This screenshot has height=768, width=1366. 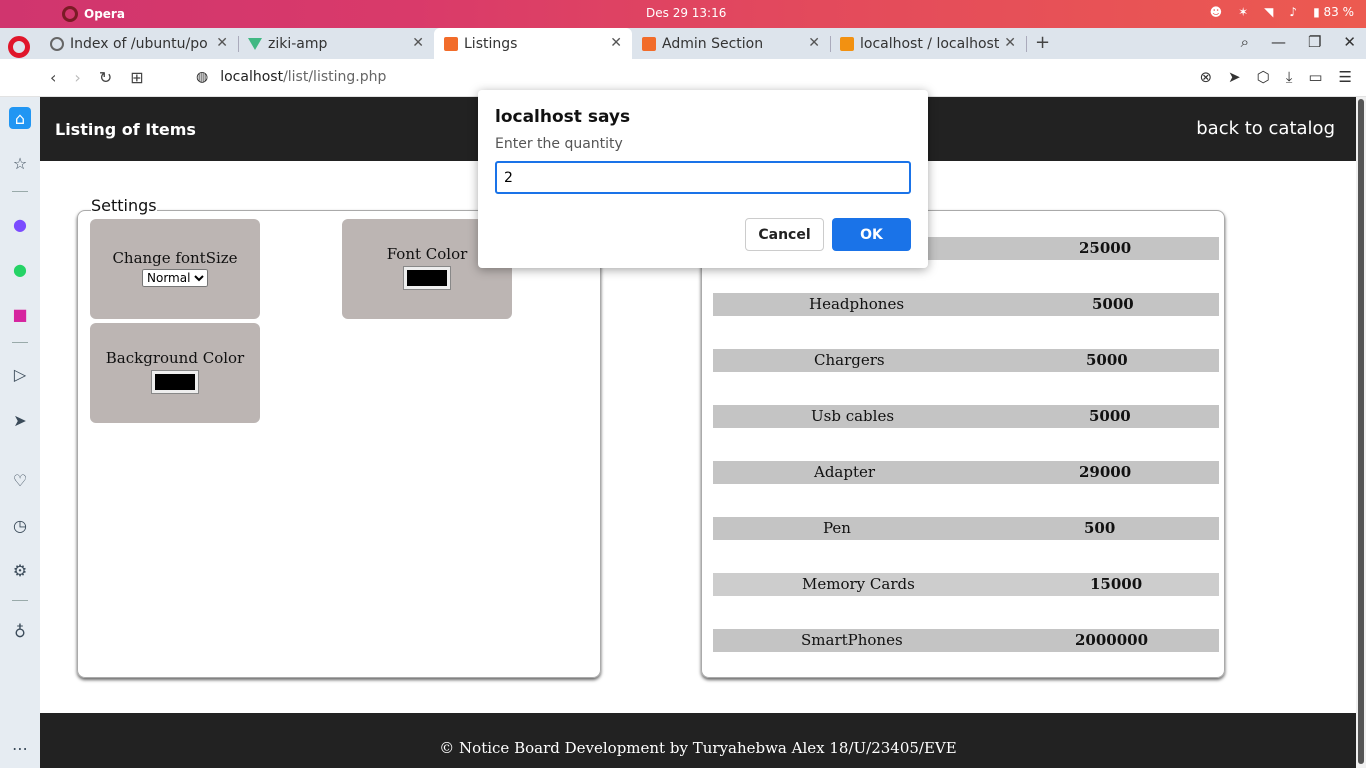 What do you see at coordinates (20, 224) in the screenshot?
I see `messenger-icon: ●` at bounding box center [20, 224].